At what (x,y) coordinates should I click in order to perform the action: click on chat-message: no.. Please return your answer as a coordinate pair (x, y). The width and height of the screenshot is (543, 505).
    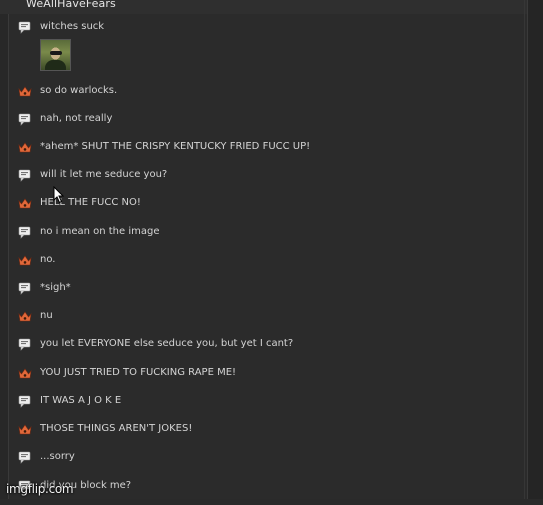
    Looking at the image, I should click on (260, 266).